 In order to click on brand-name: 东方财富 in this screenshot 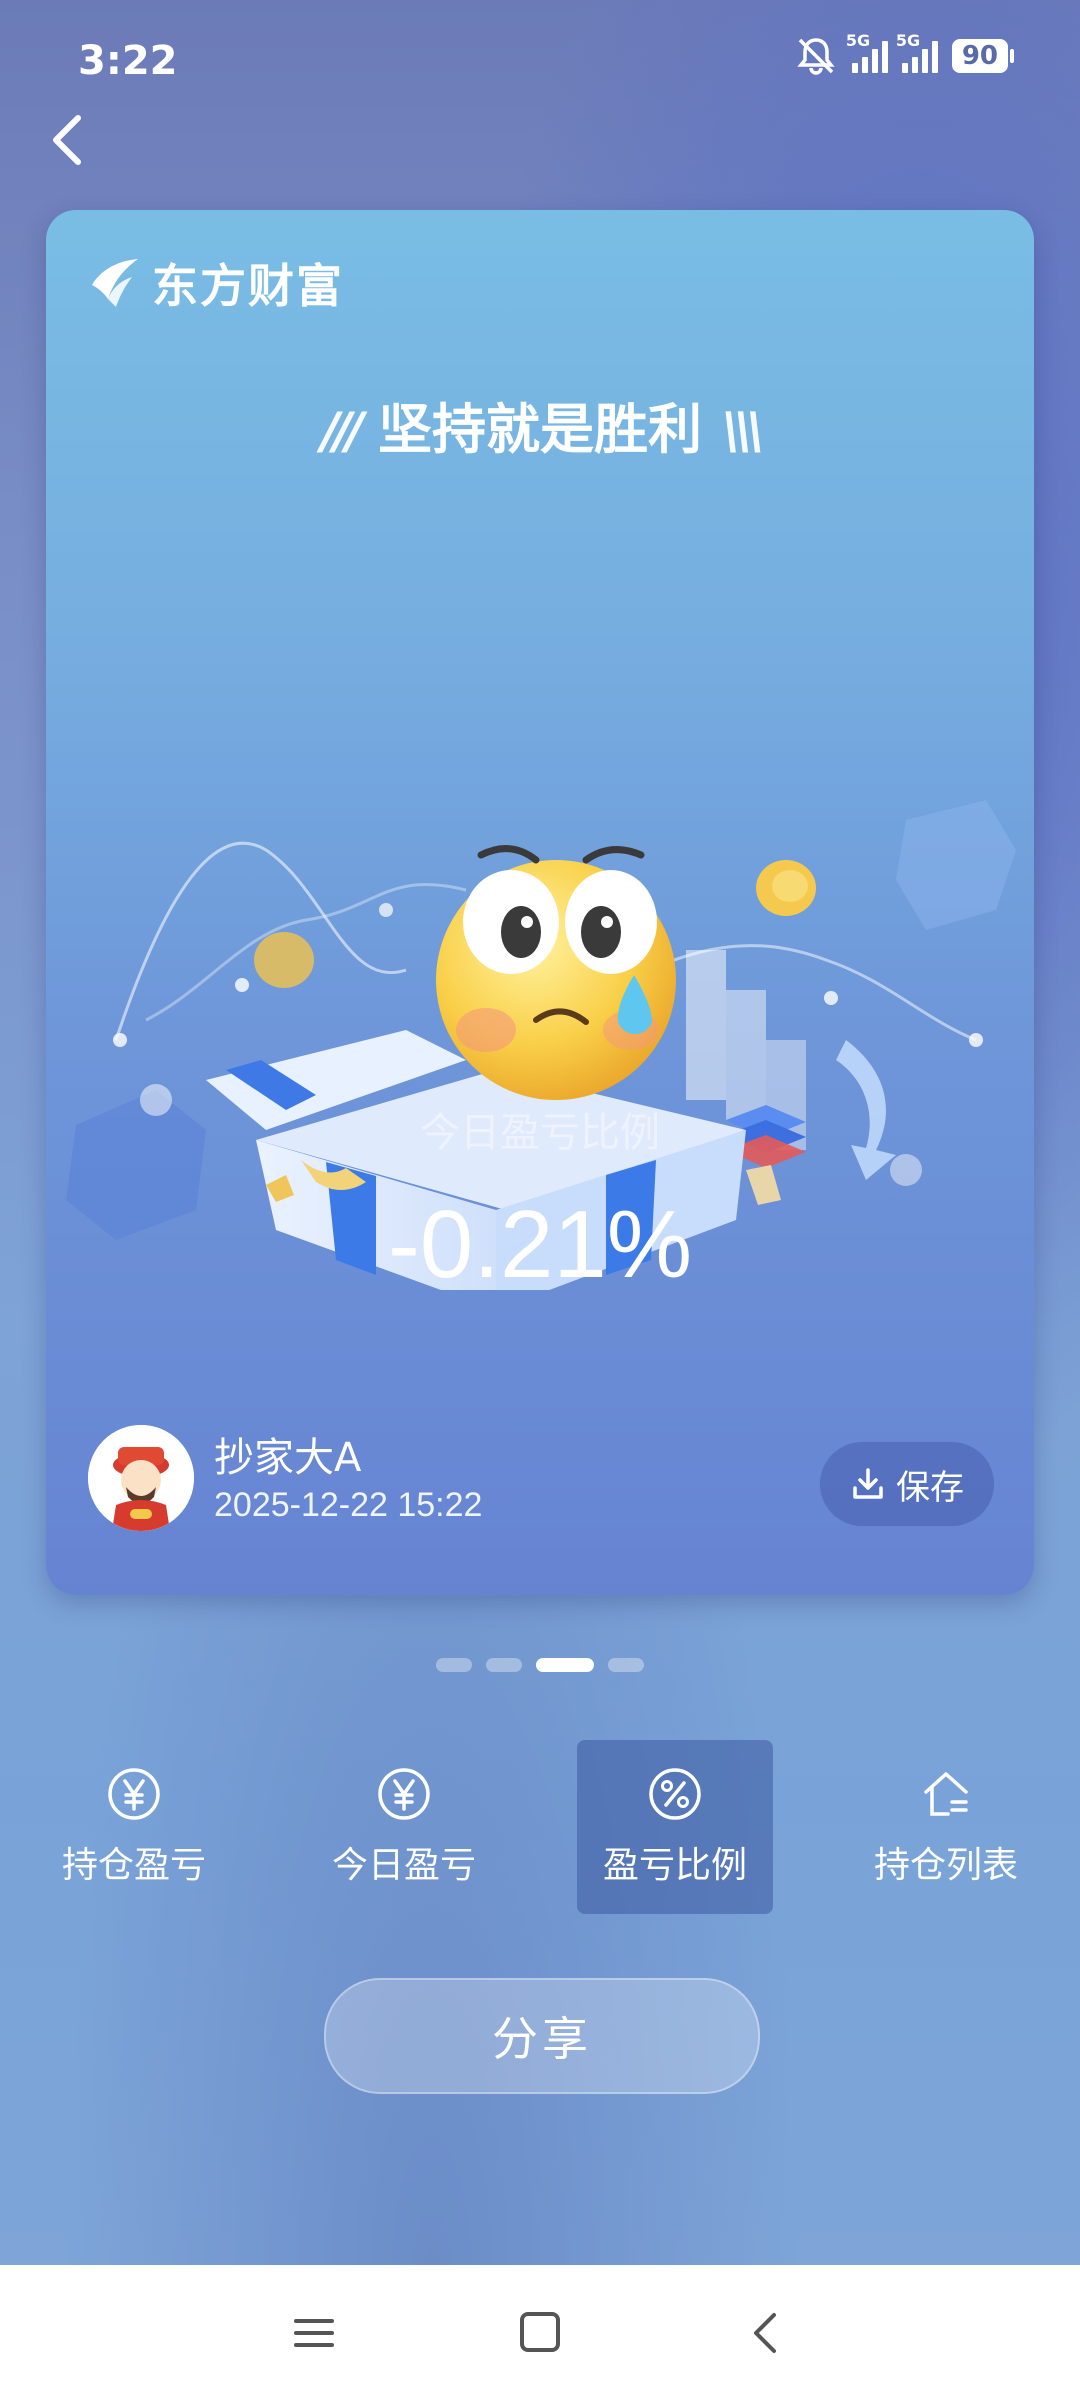, I will do `click(248, 286)`.